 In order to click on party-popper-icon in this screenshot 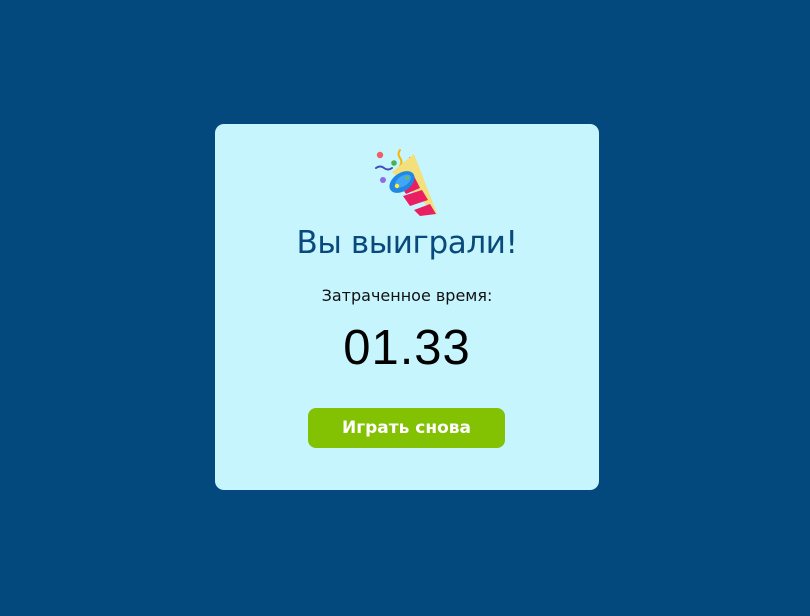, I will do `click(406, 182)`.